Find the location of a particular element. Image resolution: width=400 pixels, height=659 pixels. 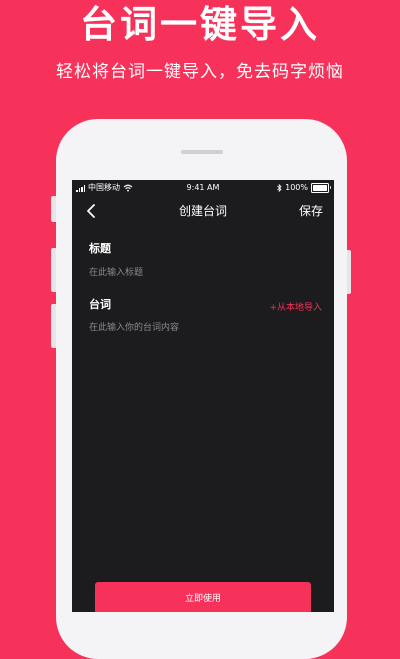

save-button: 保存 is located at coordinates (311, 211).